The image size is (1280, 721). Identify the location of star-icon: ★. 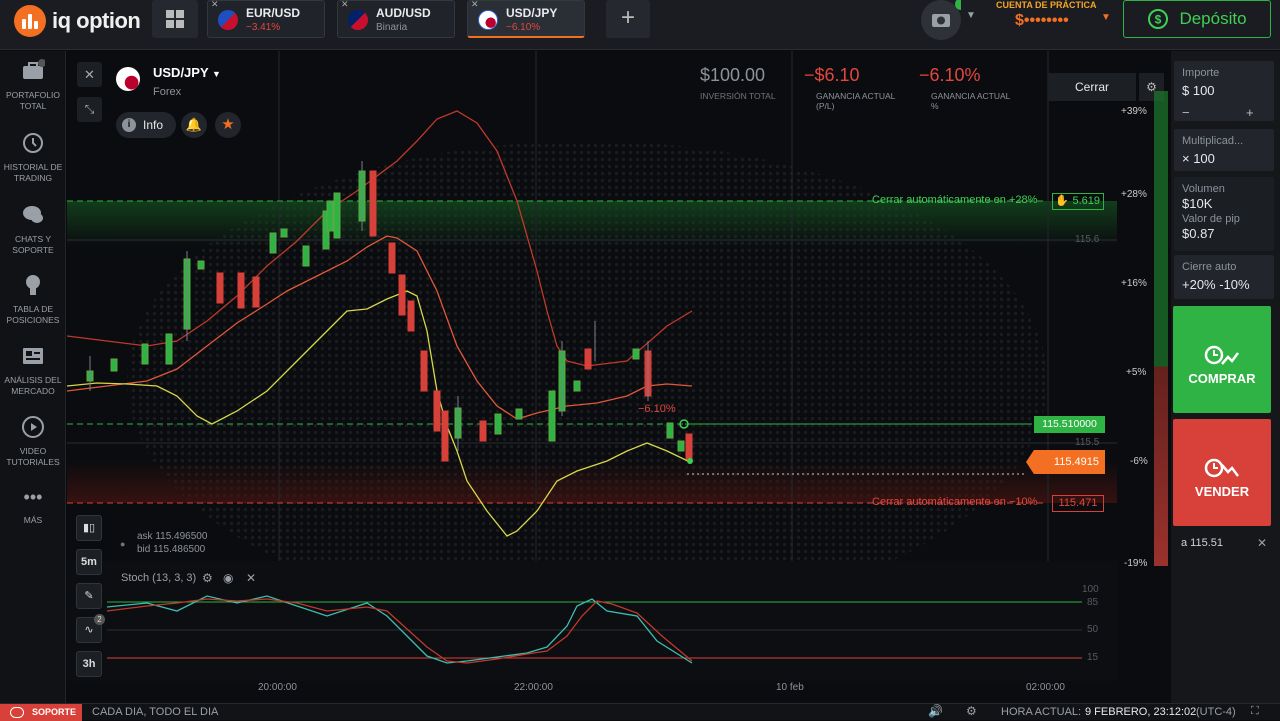
(228, 124).